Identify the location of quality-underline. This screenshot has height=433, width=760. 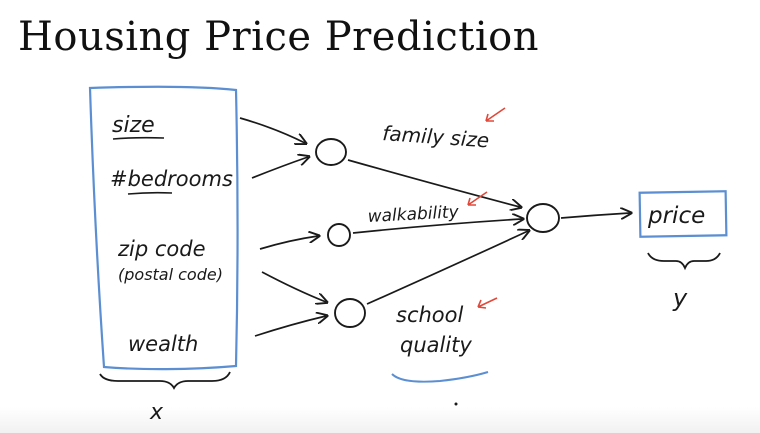
(440, 377).